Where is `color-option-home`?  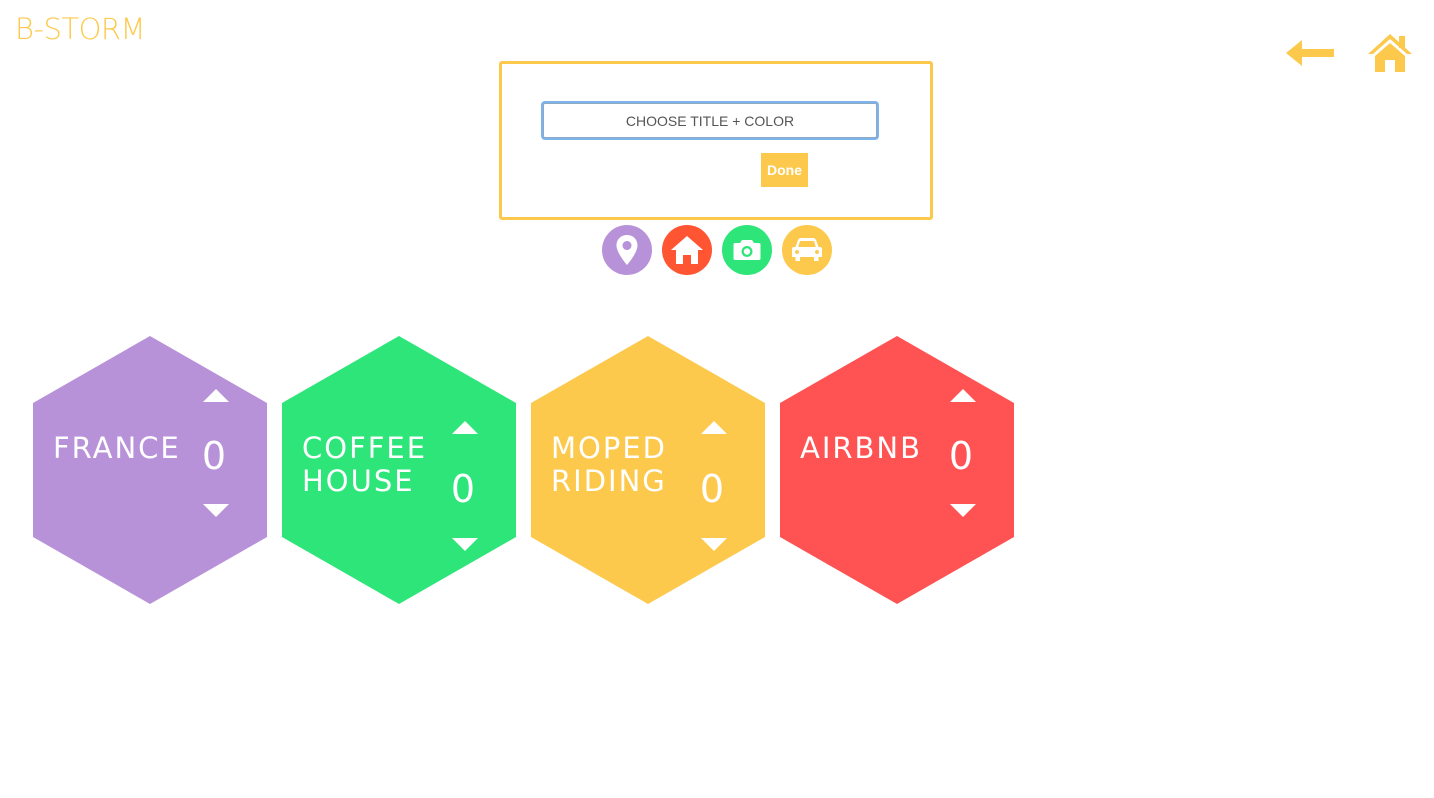
color-option-home is located at coordinates (687, 250).